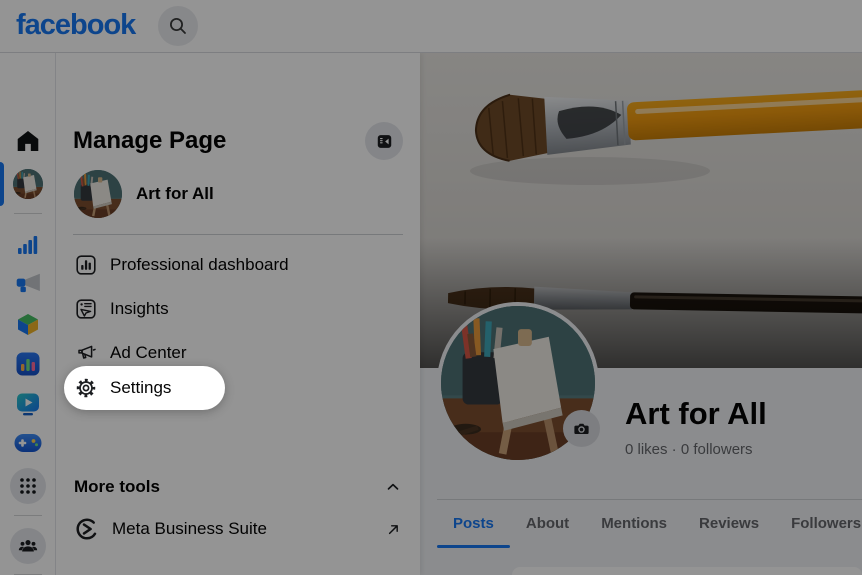  I want to click on menu-item-label: Settings, so click(141, 387).